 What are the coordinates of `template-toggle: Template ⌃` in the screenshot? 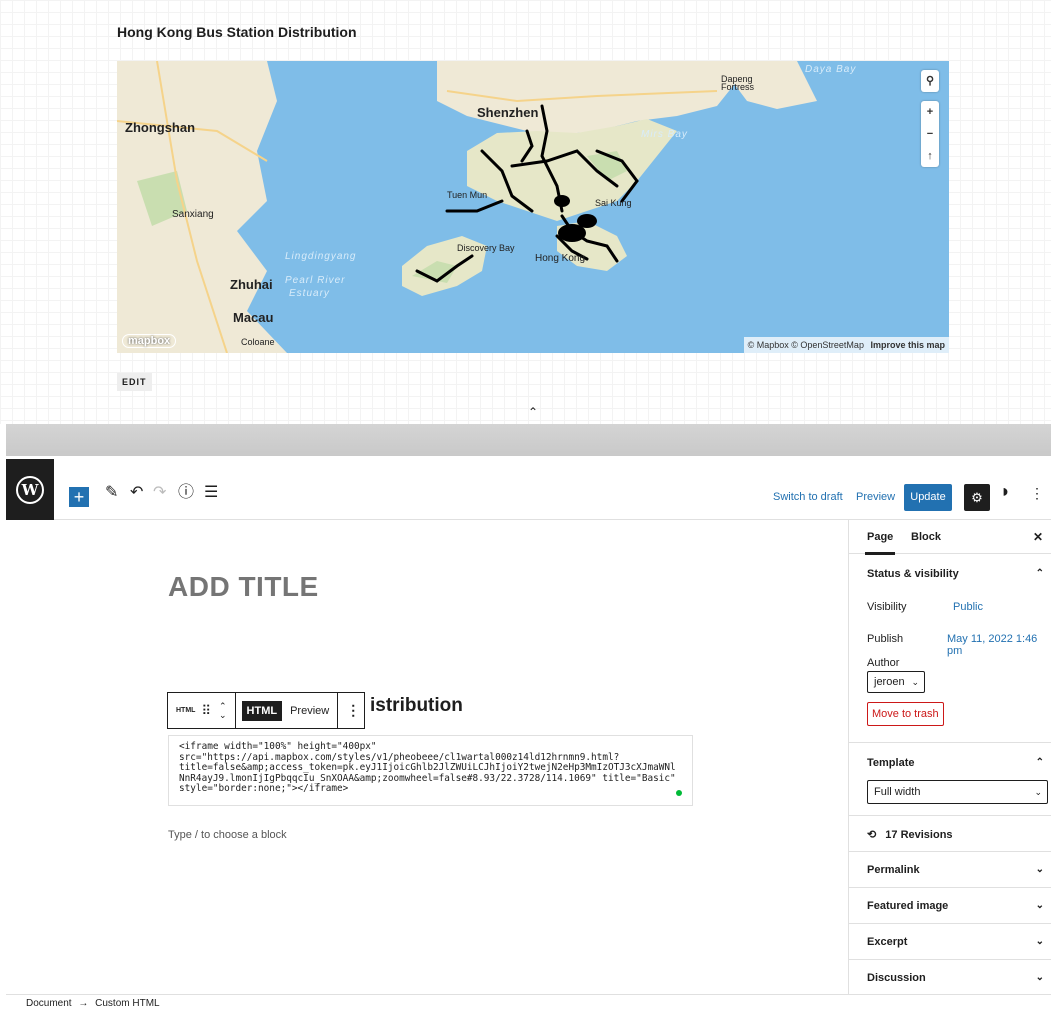 It's located at (950, 755).